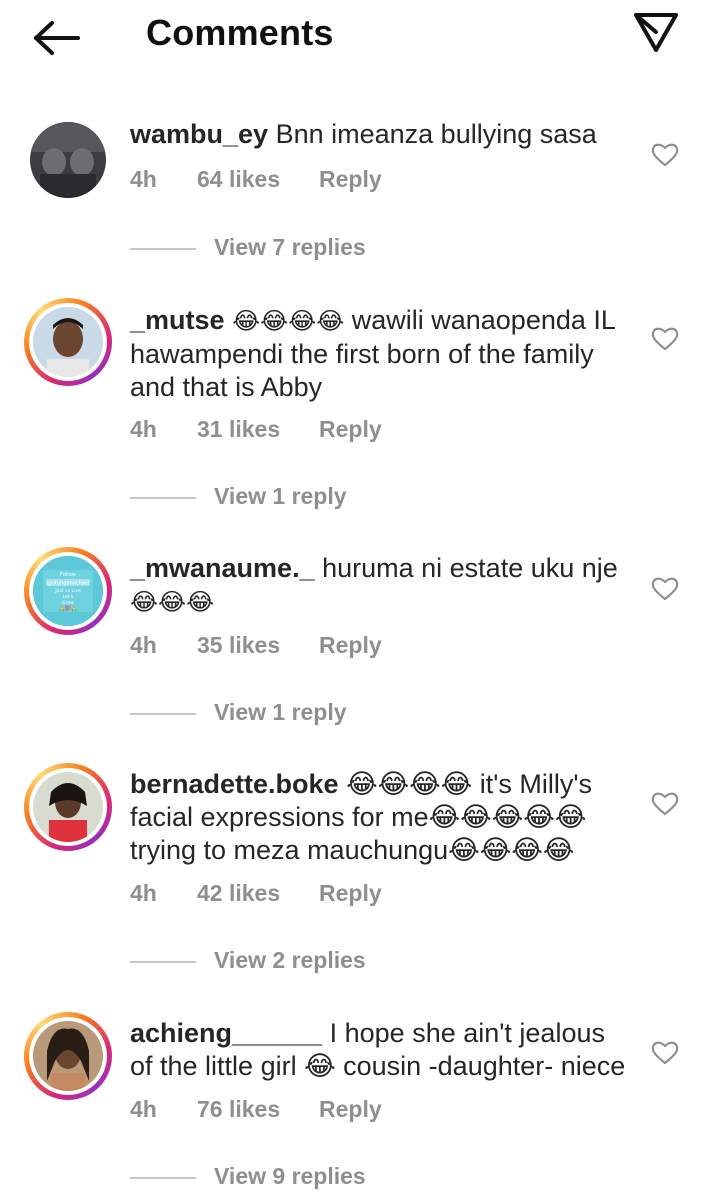 The height and width of the screenshot is (1193, 720). I want to click on view-replies-button: View 7 replies, so click(330, 249).